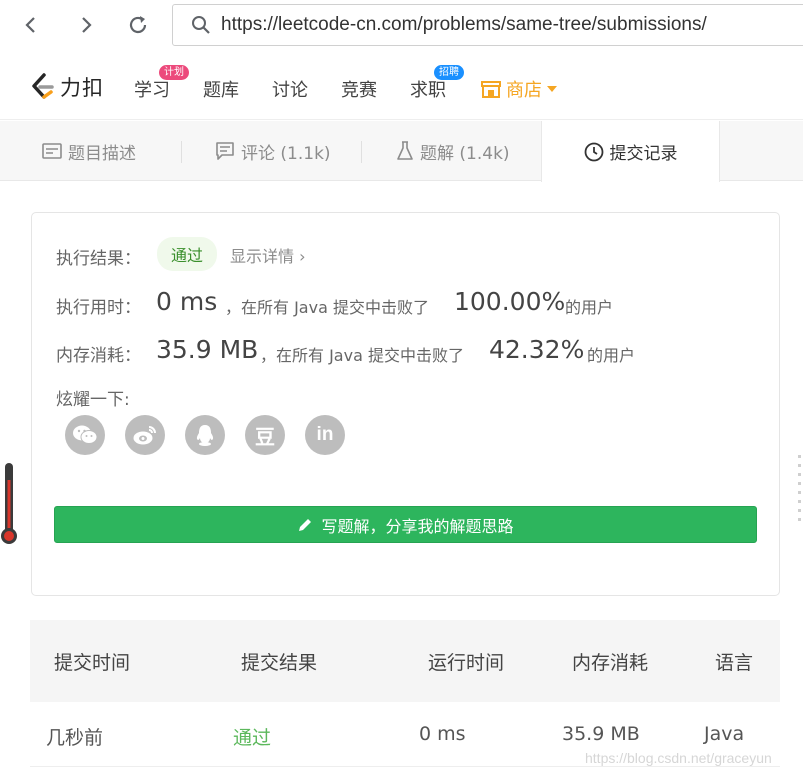 This screenshot has height=777, width=803. I want to click on search-icon, so click(201, 25).